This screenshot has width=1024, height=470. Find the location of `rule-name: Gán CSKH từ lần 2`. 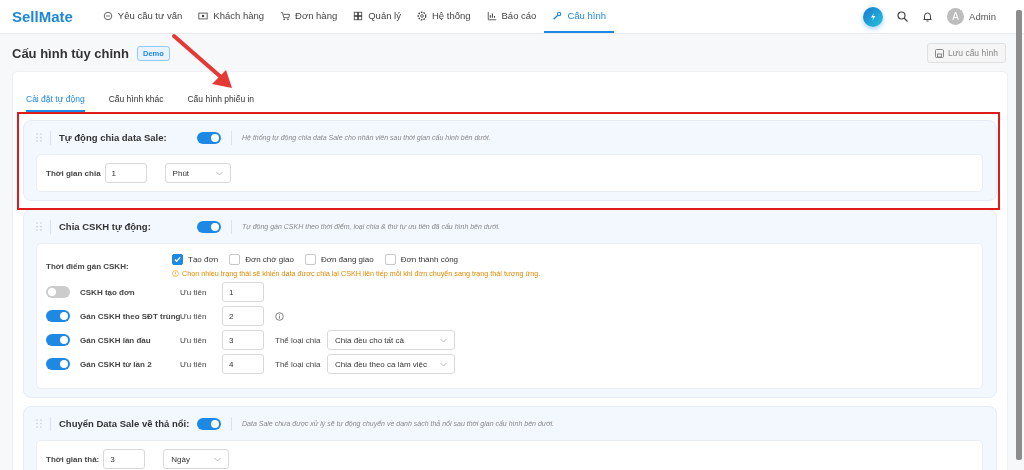

rule-name: Gán CSKH từ lần 2 is located at coordinates (116, 364).